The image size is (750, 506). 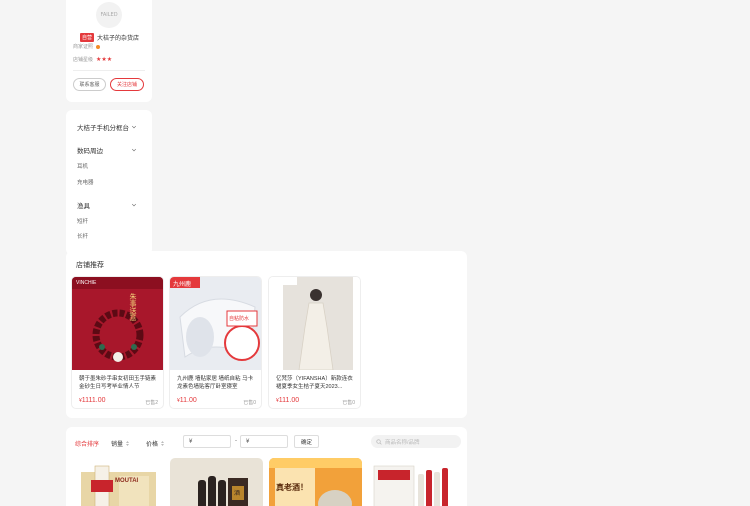 What do you see at coordinates (87, 37) in the screenshot?
I see `self-operated-badge: 自营` at bounding box center [87, 37].